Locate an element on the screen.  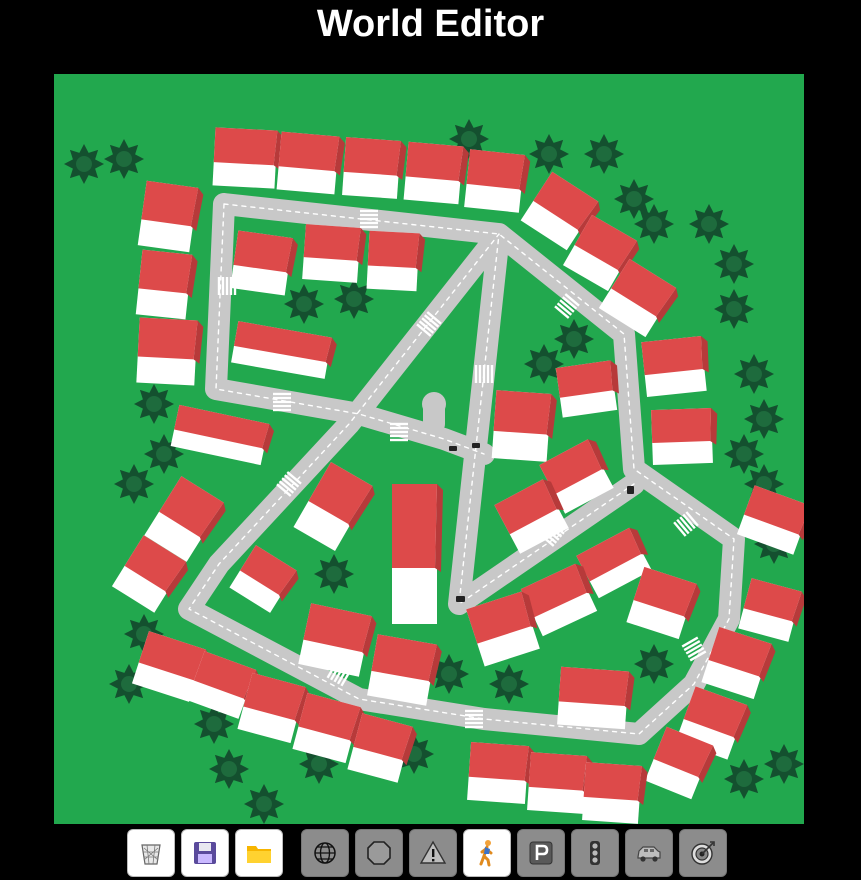
floppy-disk-icon is located at coordinates (205, 853).